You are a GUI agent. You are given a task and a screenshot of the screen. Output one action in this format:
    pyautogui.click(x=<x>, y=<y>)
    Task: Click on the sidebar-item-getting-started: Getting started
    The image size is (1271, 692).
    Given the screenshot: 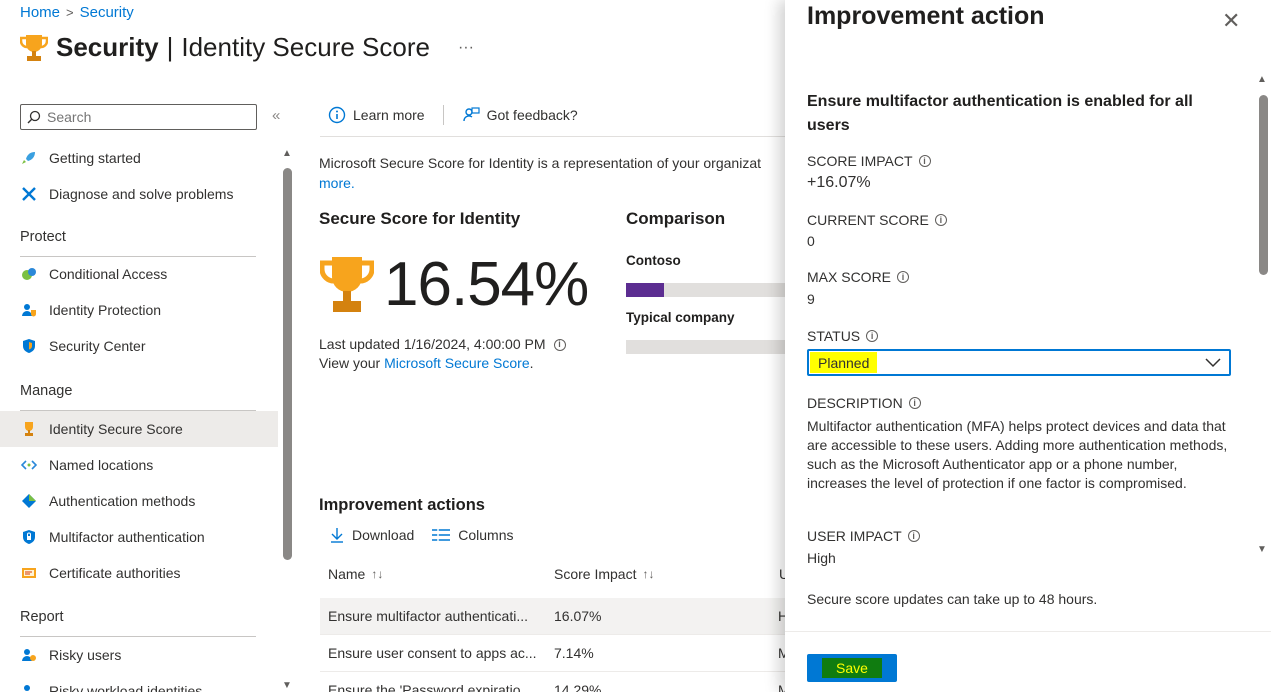 What is the action you would take?
    pyautogui.click(x=139, y=158)
    